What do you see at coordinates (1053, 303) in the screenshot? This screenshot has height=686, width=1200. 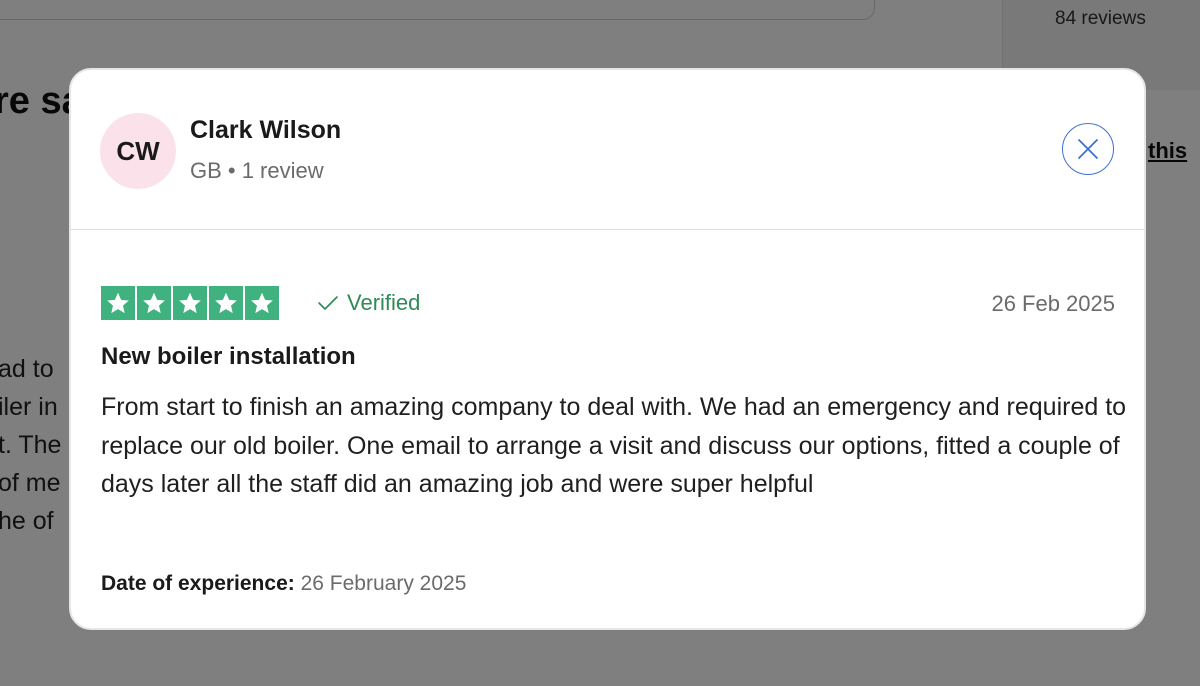 I see `review-date: 26 Feb 2025` at bounding box center [1053, 303].